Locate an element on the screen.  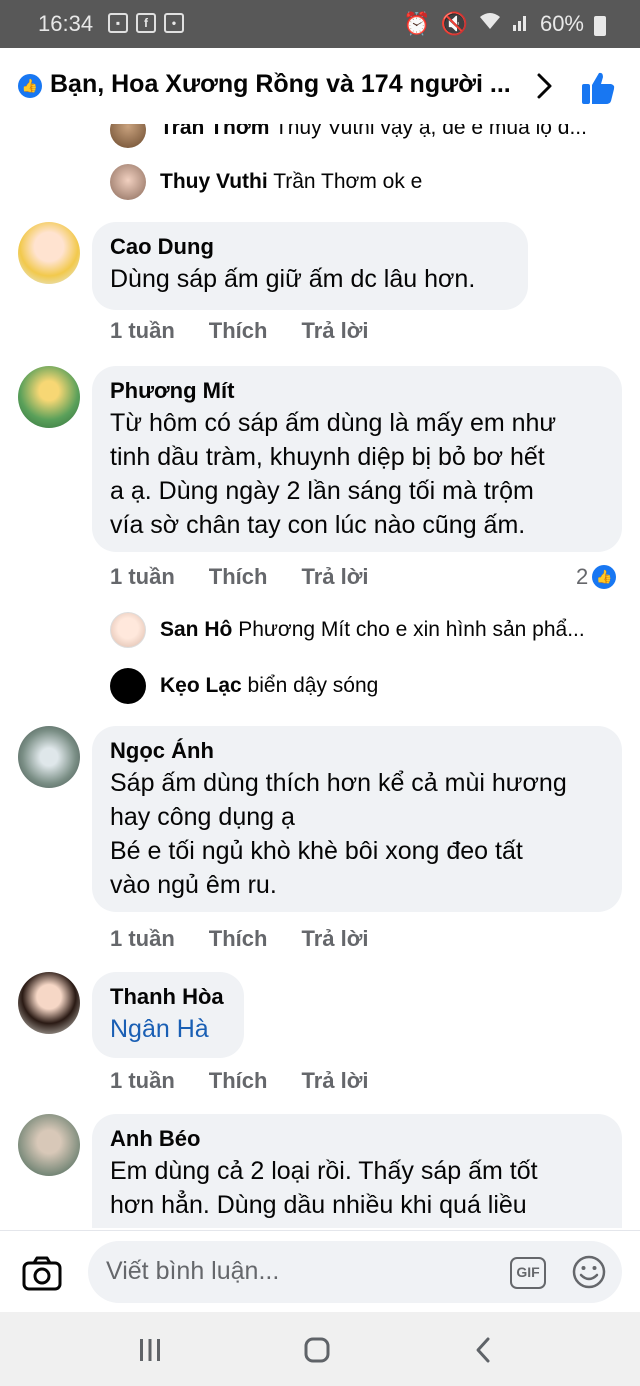
reaction-count-value: 2 is located at coordinates (582, 576).